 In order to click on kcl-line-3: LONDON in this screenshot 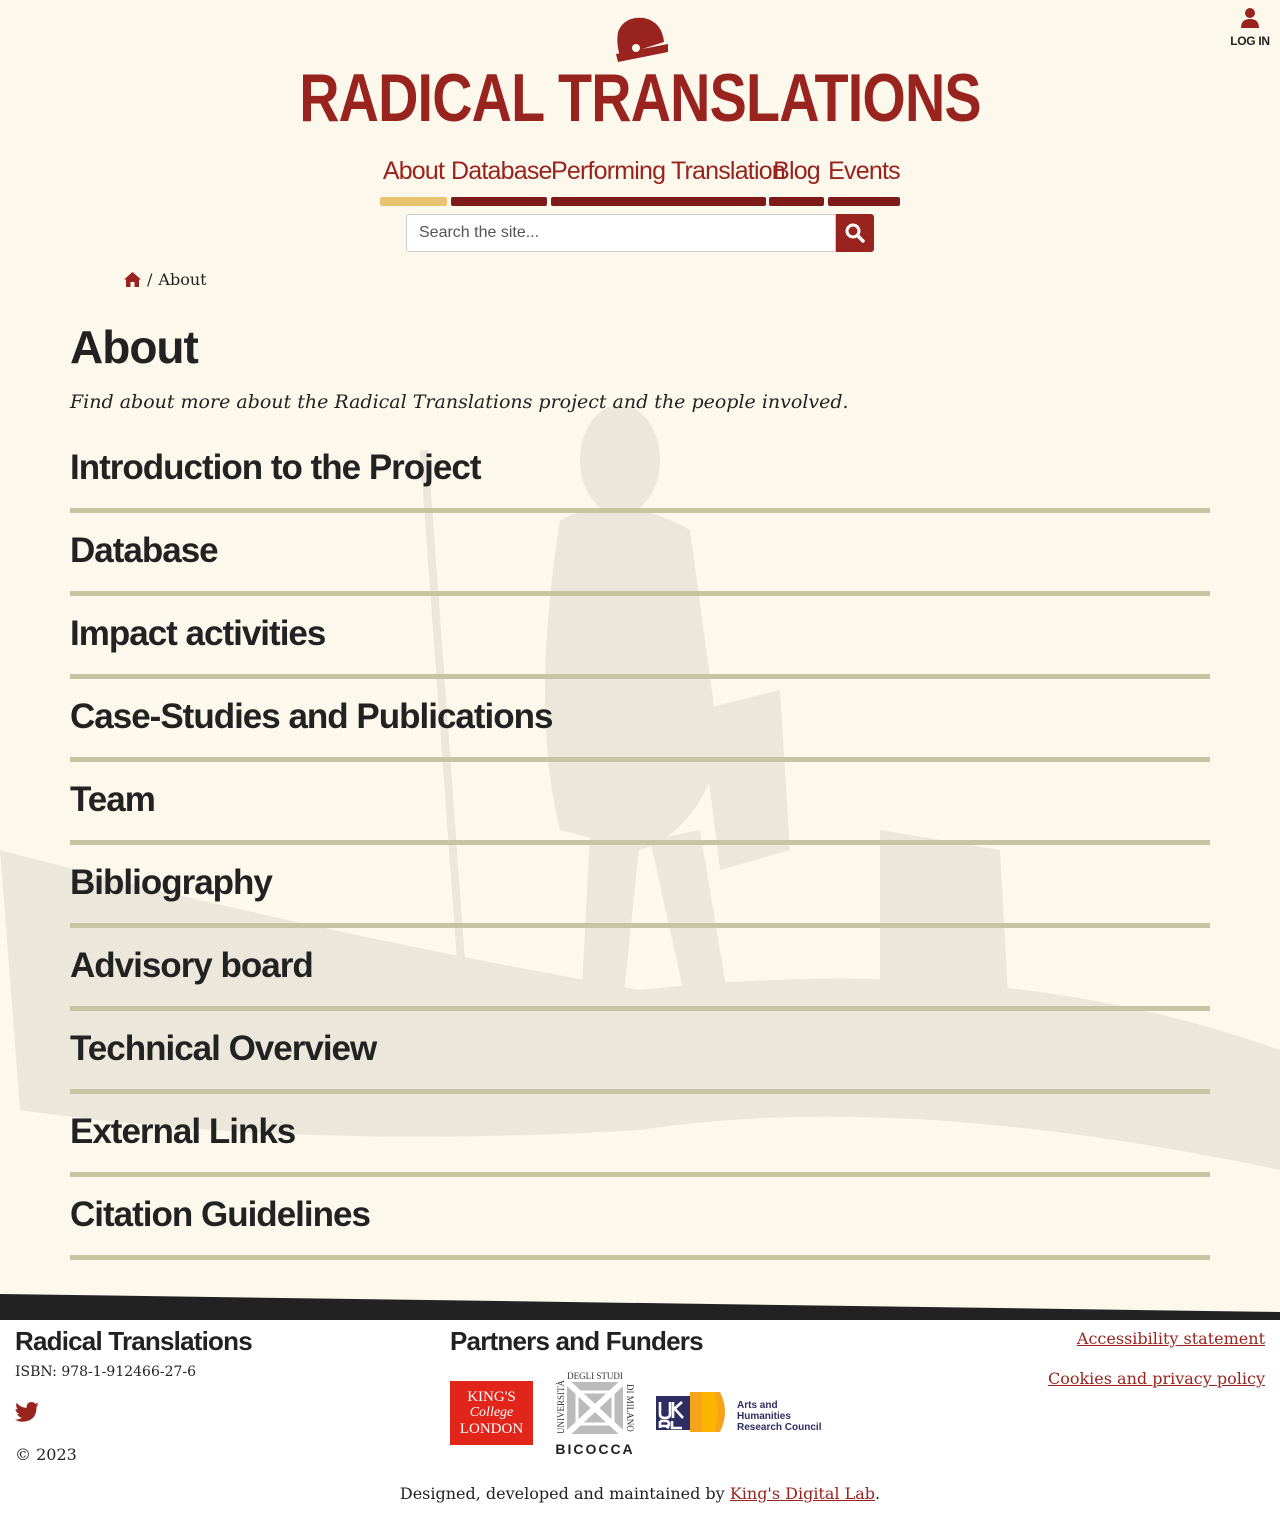, I will do `click(491, 1429)`.